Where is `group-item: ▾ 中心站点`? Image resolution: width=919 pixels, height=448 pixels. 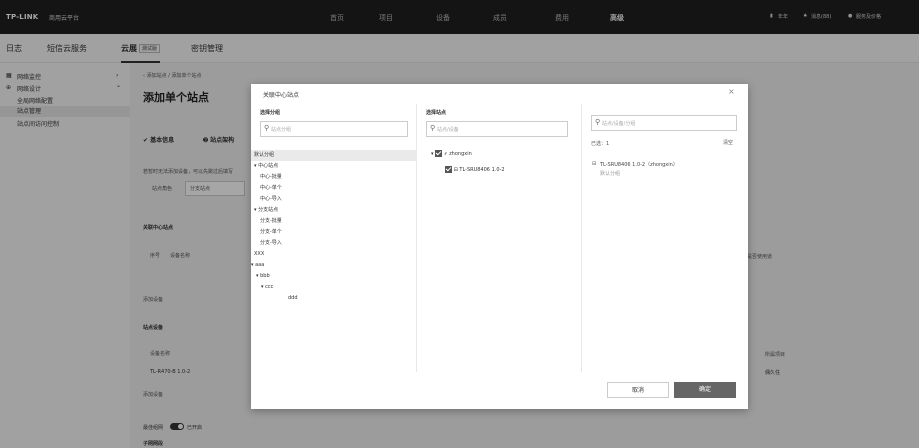 group-item: ▾ 中心站点 is located at coordinates (334, 166).